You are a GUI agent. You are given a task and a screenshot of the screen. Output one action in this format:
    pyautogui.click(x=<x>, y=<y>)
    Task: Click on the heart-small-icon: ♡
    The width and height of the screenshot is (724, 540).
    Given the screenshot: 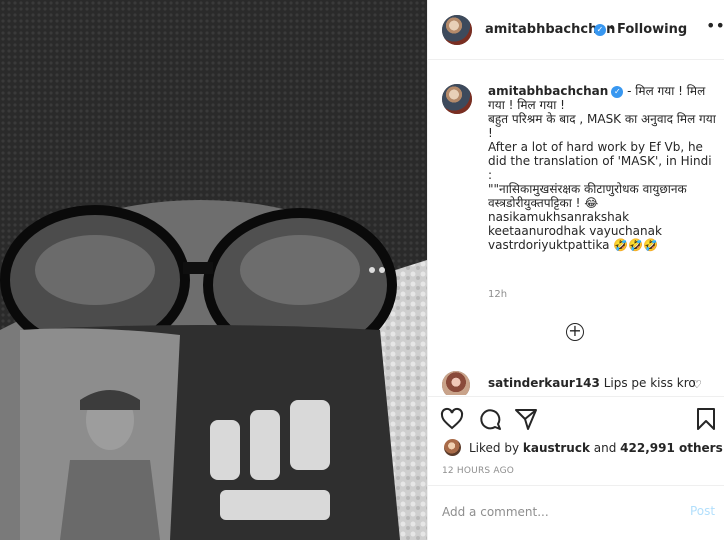 What is the action you would take?
    pyautogui.click(x=697, y=384)
    